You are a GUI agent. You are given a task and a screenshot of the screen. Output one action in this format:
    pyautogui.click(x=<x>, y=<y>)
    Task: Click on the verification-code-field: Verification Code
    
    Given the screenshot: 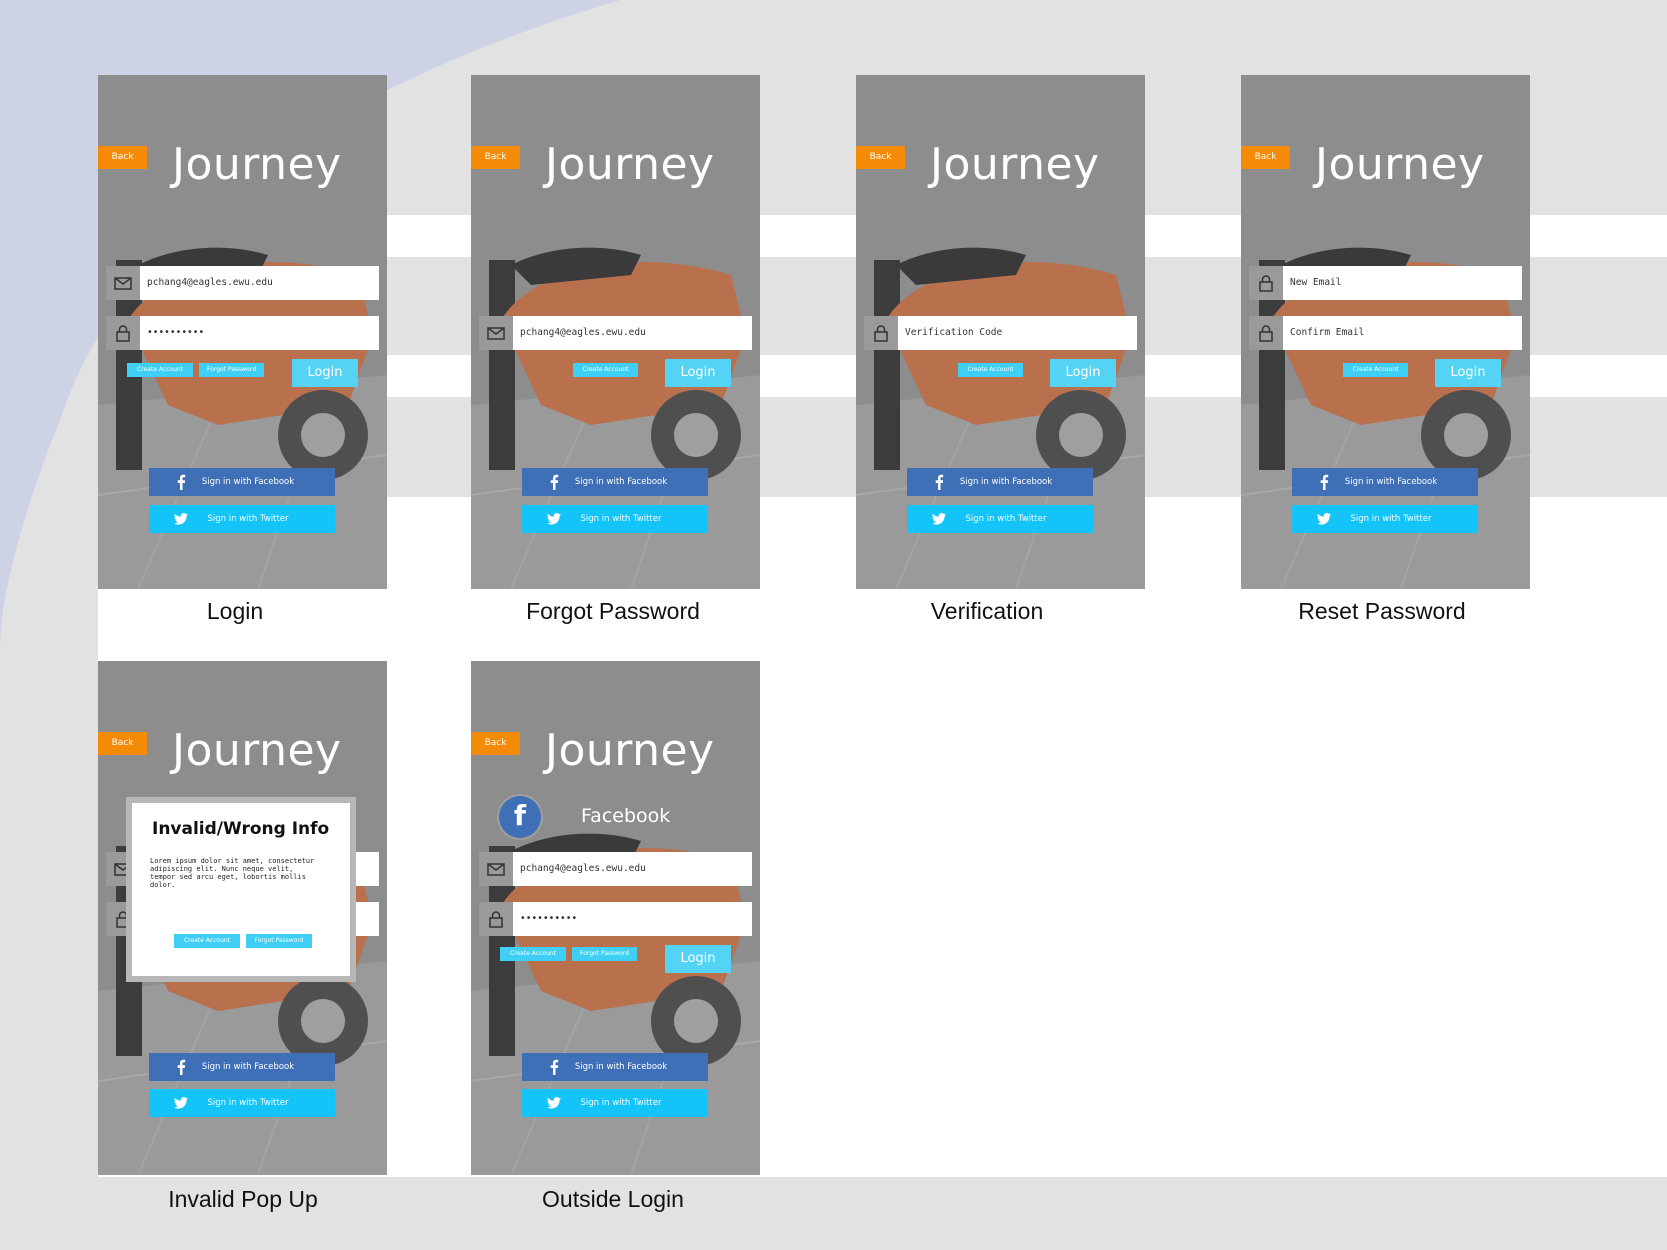 What is the action you would take?
    pyautogui.click(x=1000, y=333)
    